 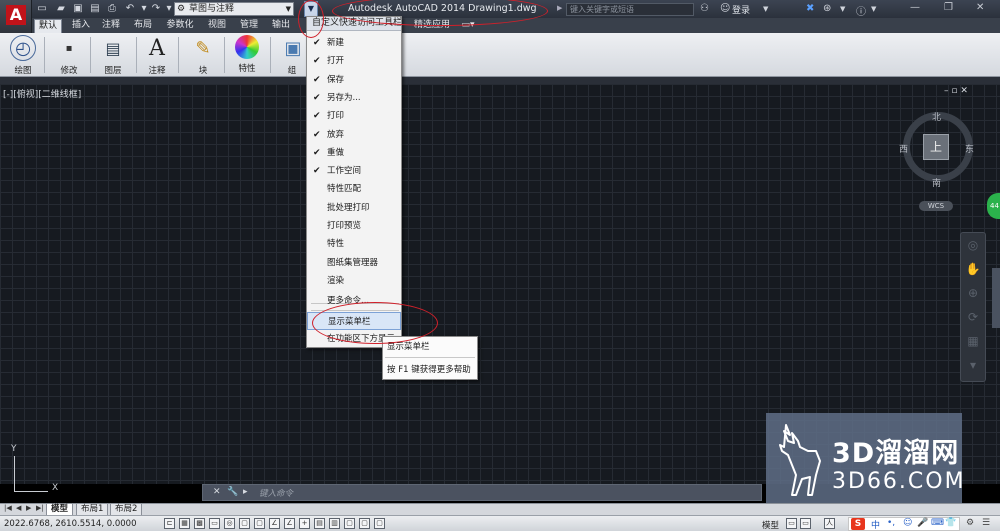 What do you see at coordinates (969, 148) in the screenshot?
I see `viewcube-east: 东` at bounding box center [969, 148].